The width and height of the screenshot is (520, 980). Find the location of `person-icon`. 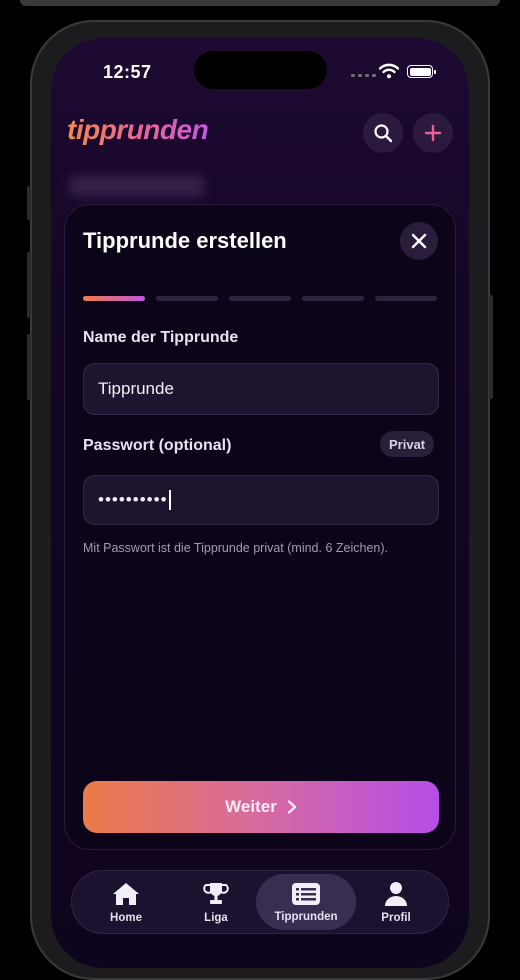

person-icon is located at coordinates (396, 893).